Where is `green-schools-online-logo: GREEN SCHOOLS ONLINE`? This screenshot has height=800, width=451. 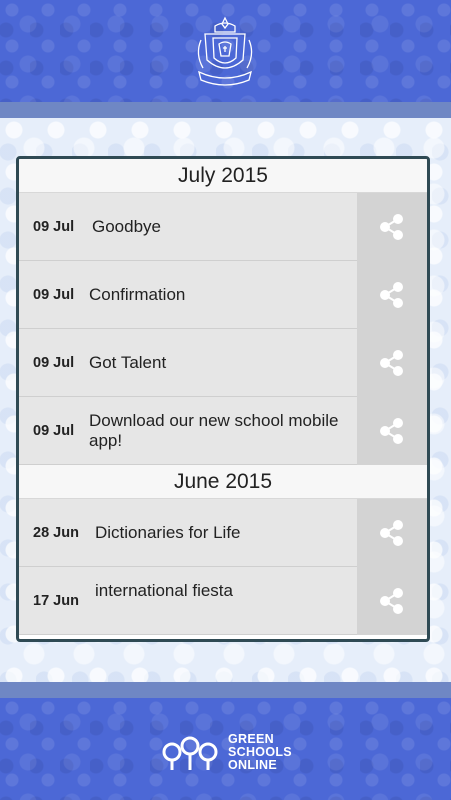 green-schools-online-logo: GREEN SCHOOLS ONLINE is located at coordinates (230, 752).